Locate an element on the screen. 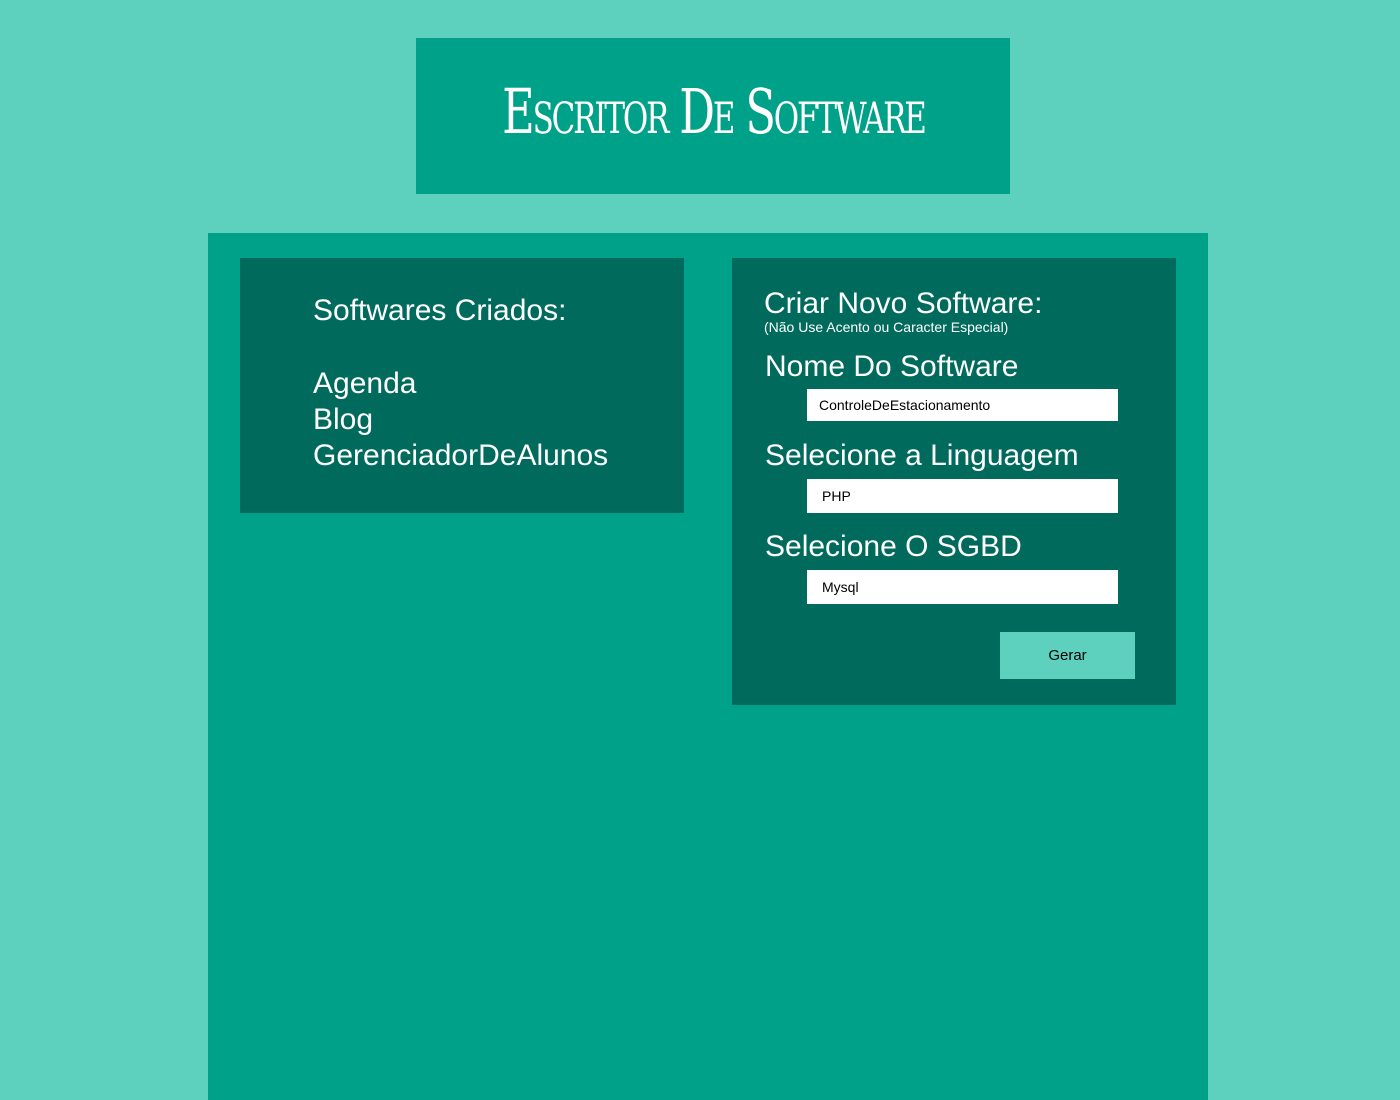 The width and height of the screenshot is (1400, 1100). generate-button: Gerar is located at coordinates (1067, 655).